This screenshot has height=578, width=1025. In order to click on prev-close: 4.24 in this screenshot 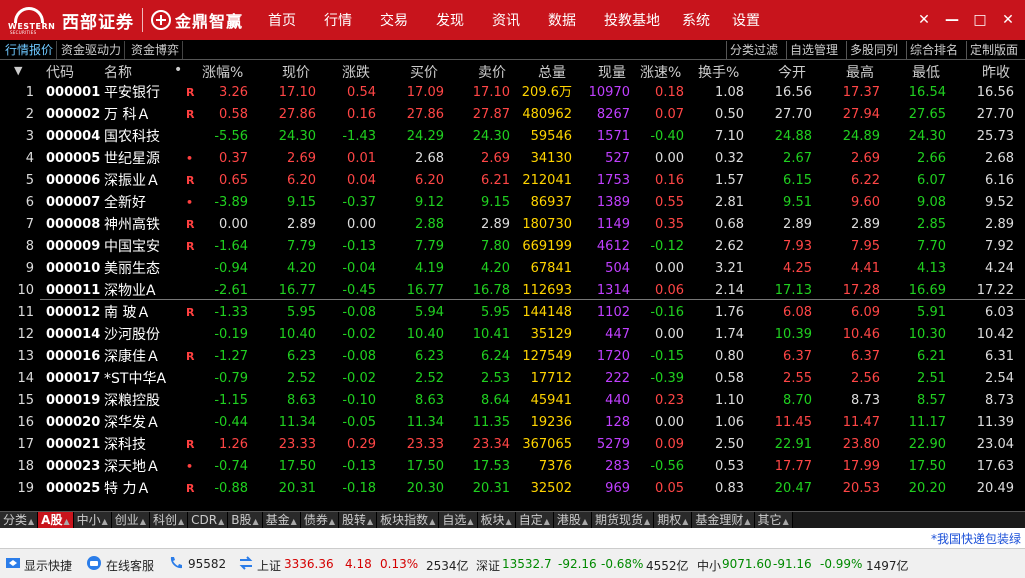, I will do `click(999, 268)`.